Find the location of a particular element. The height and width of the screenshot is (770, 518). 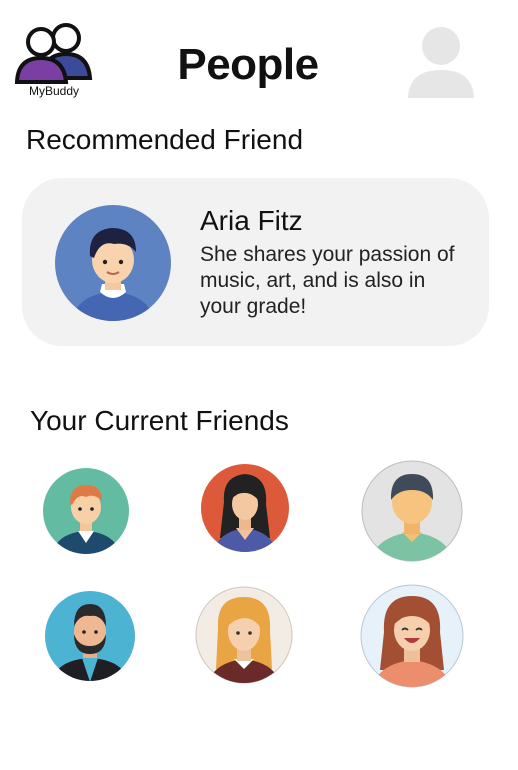

smiling-woman-avatar-icon is located at coordinates (412, 636).